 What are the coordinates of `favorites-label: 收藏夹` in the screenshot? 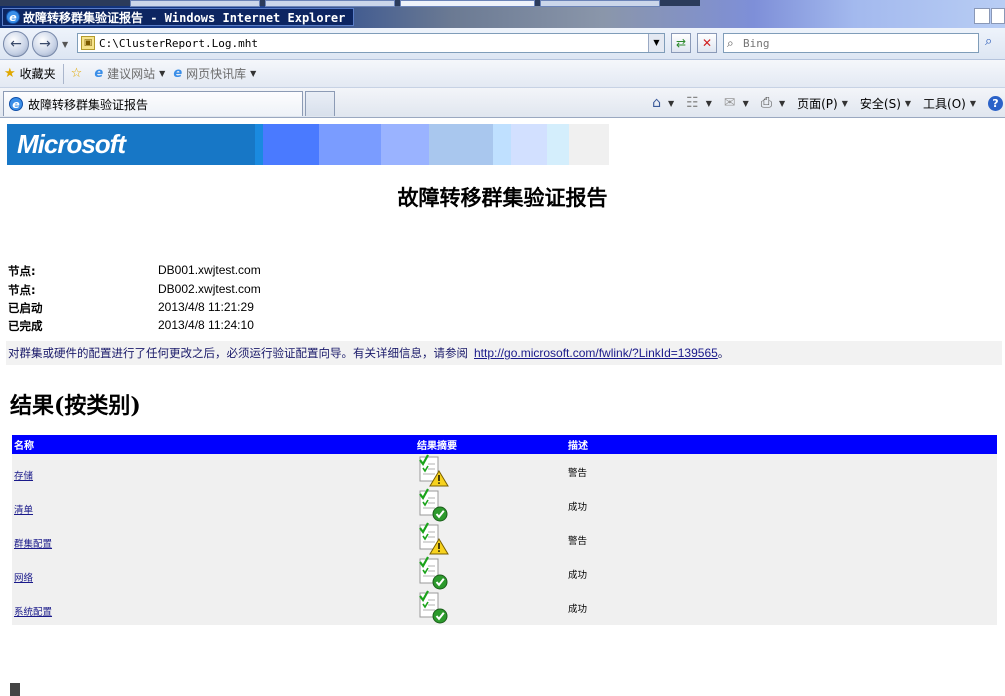 It's located at (37, 74).